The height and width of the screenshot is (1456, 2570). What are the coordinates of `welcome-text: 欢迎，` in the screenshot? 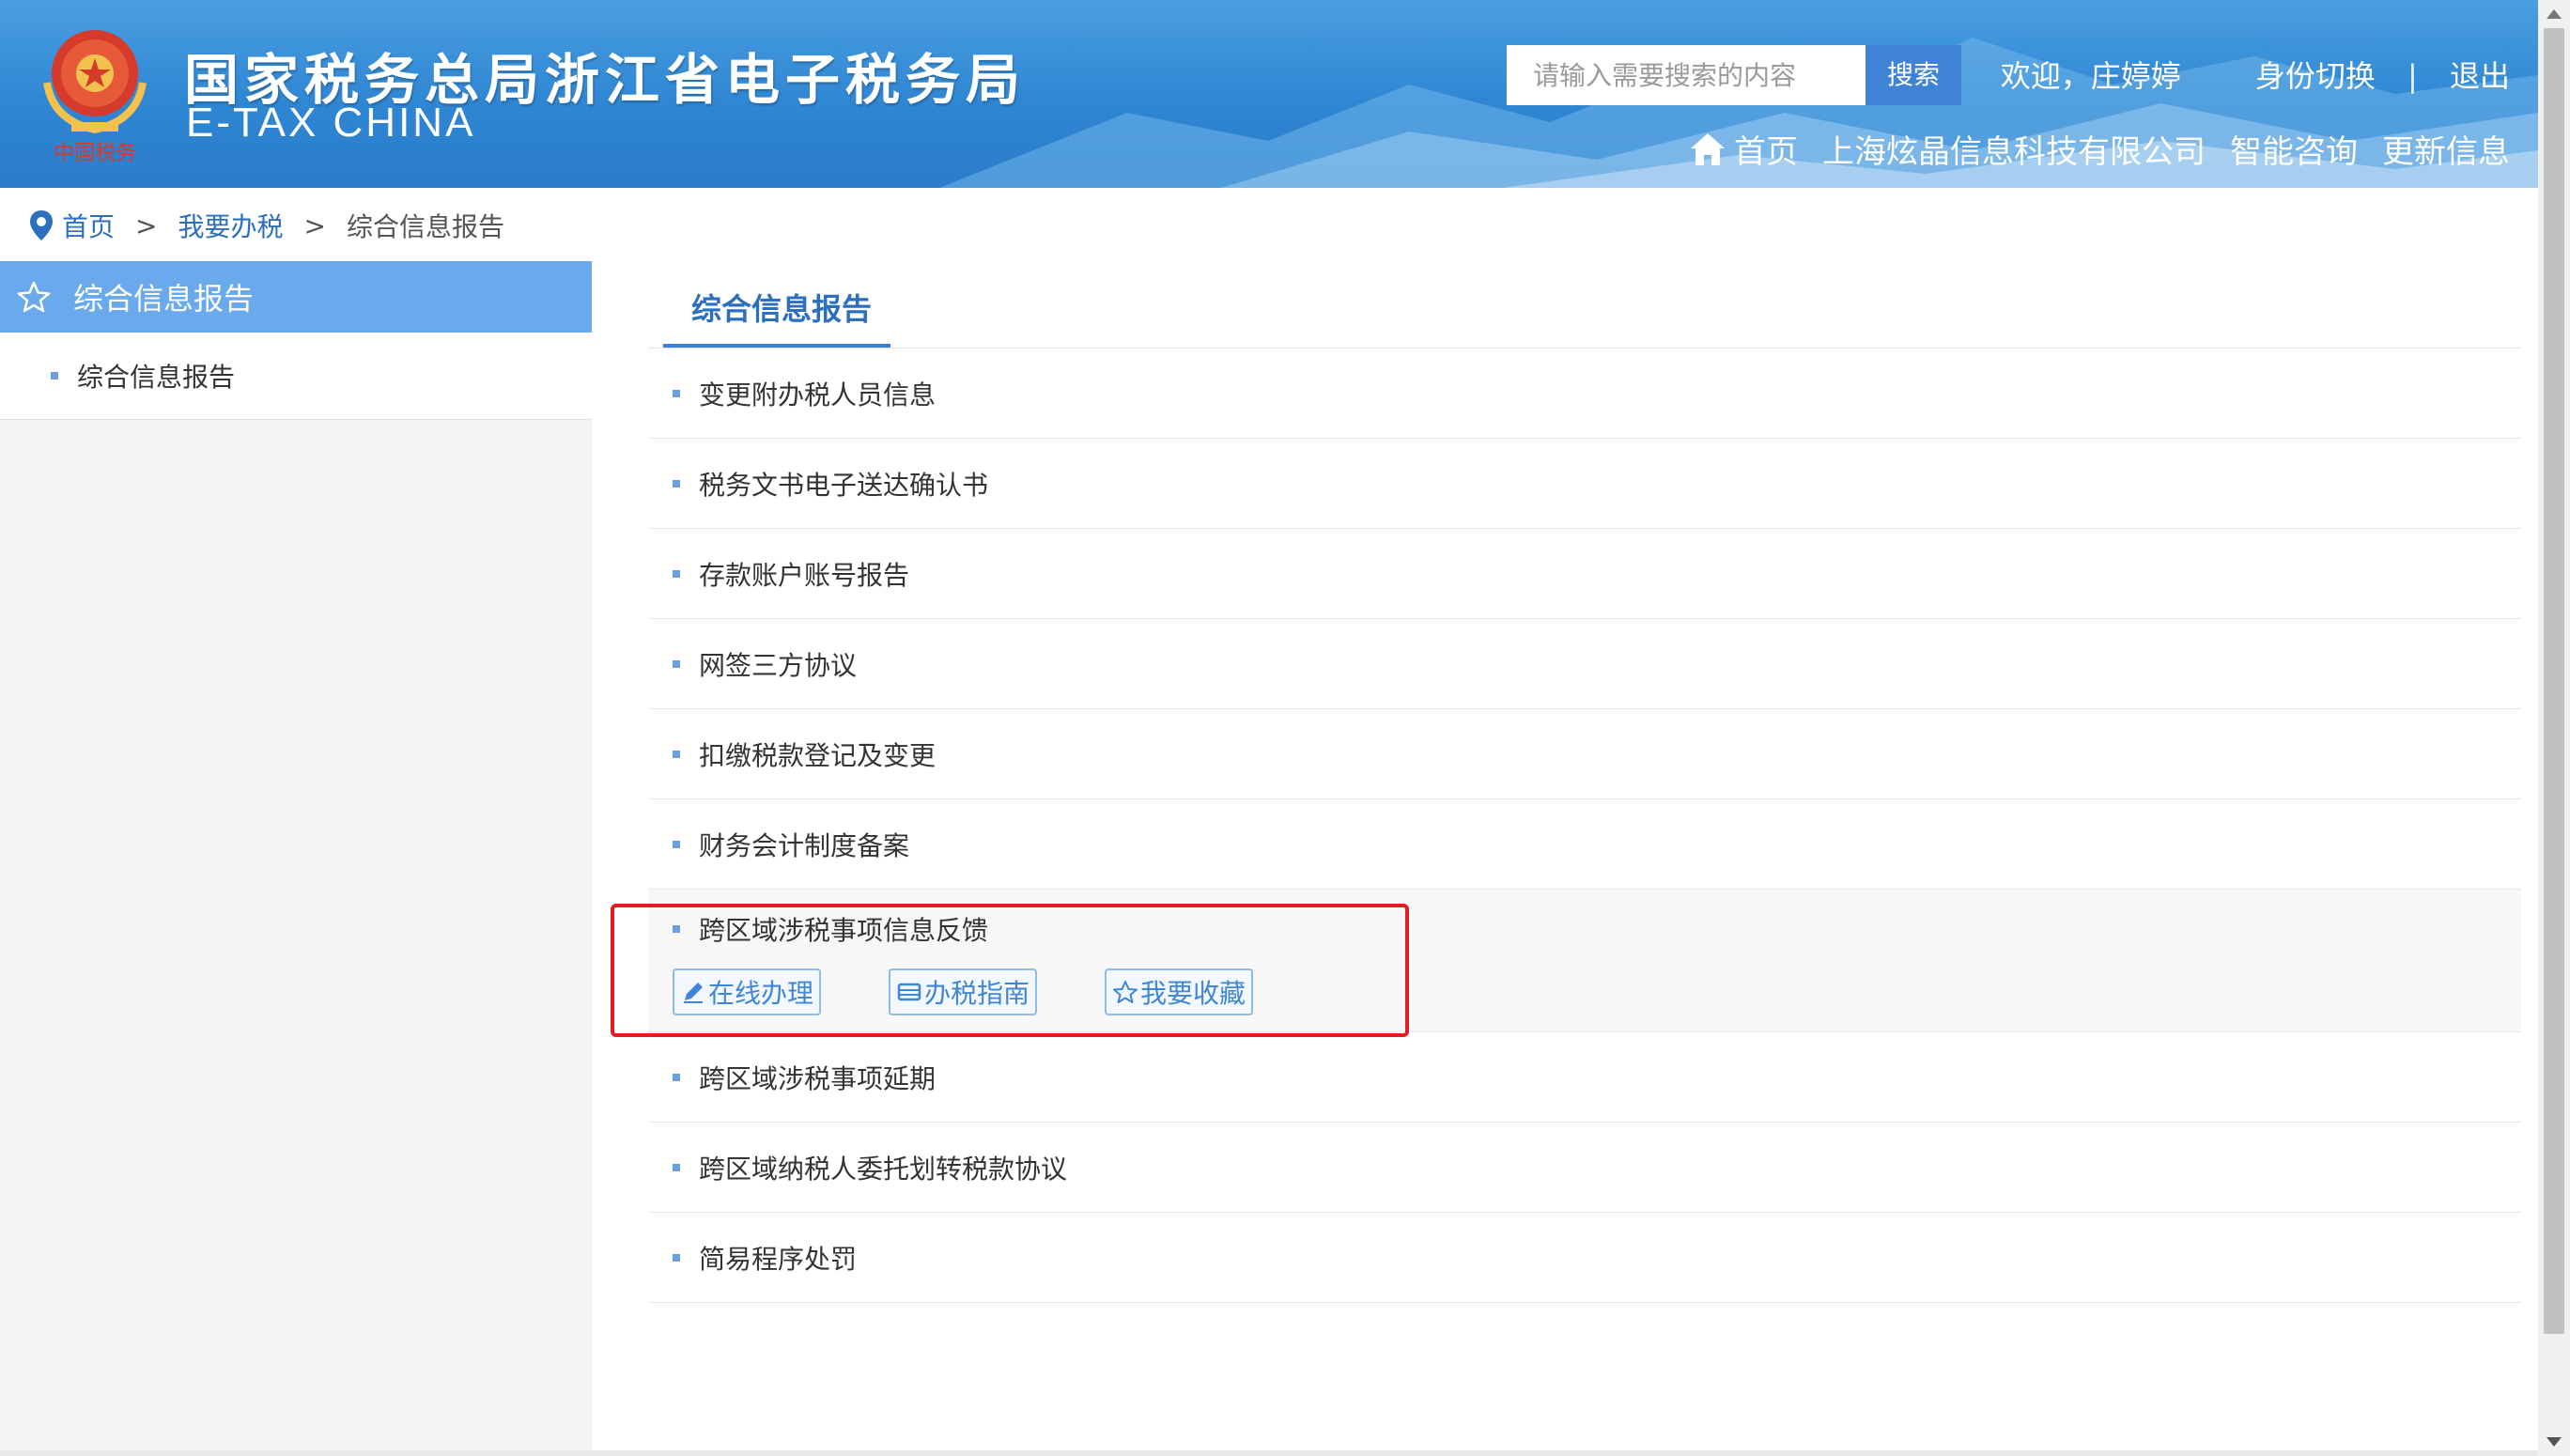 It's located at (2045, 76).